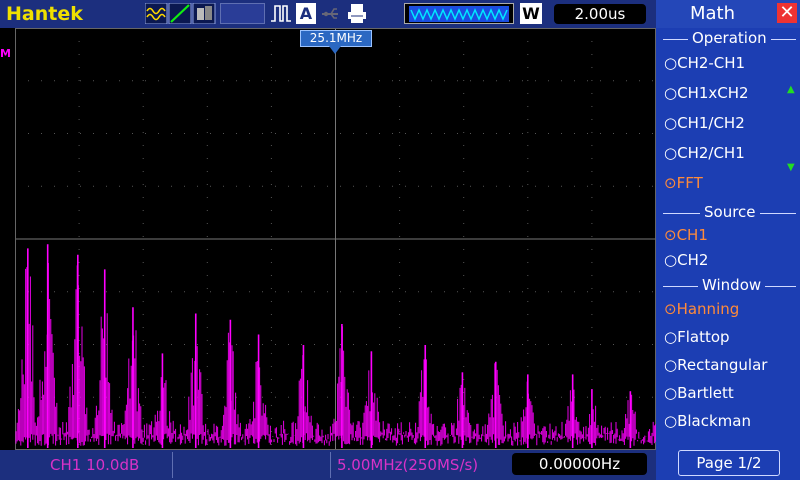  I want to click on menu-title: Math, so click(713, 13).